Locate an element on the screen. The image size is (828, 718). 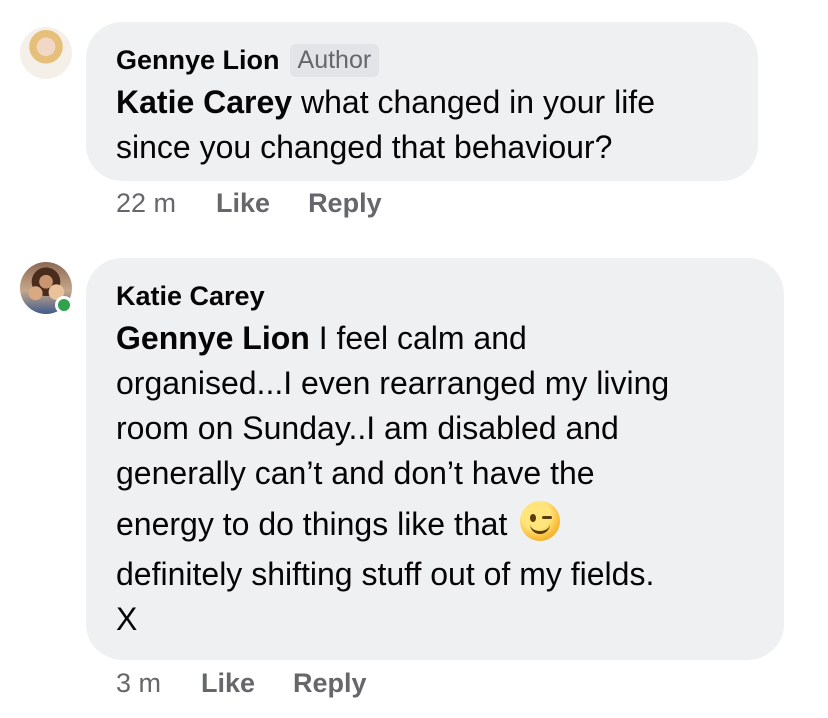
comment-line: Katie Carey what changed in your life is located at coordinates (422, 102).